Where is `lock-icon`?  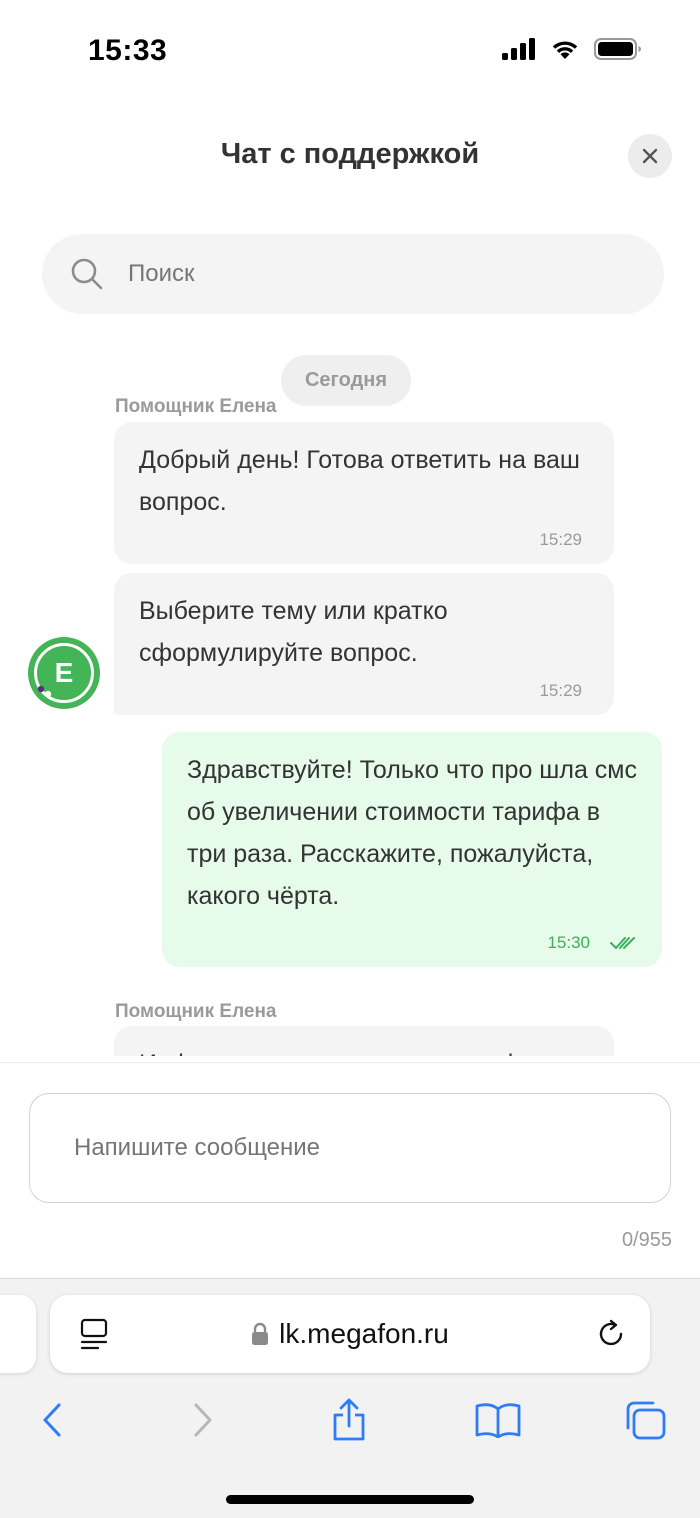
lock-icon is located at coordinates (260, 1333).